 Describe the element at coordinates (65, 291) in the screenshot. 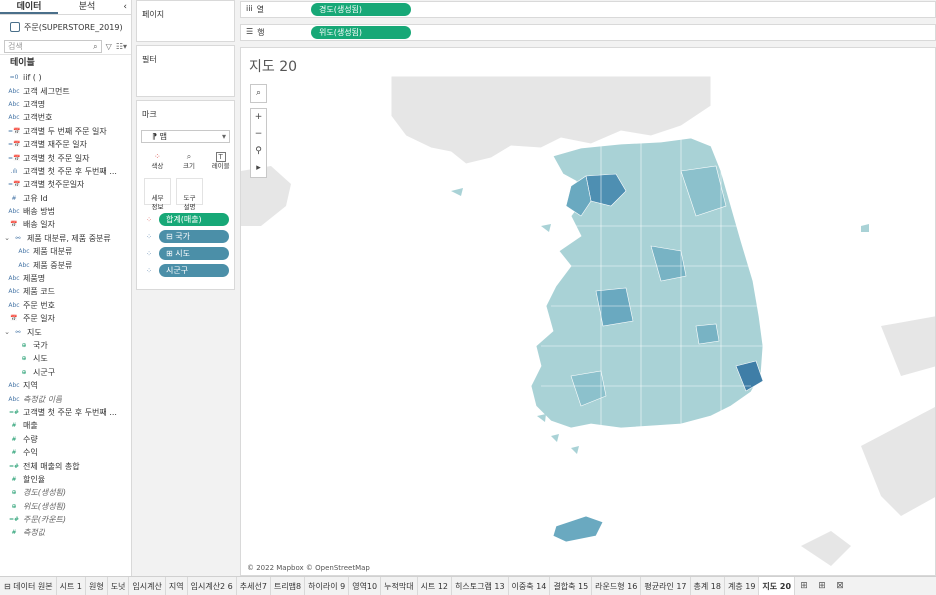

I see `field-item: Abc 제품 코드` at that location.